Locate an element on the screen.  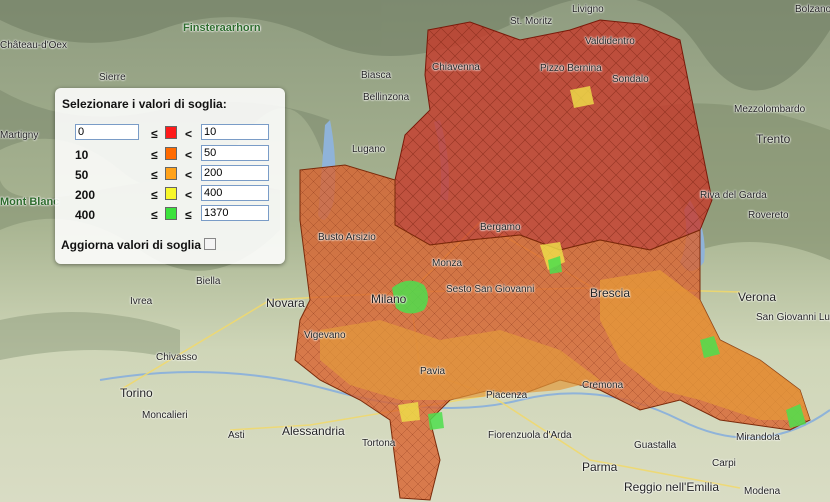
city-label: Carpi is located at coordinates (724, 463).